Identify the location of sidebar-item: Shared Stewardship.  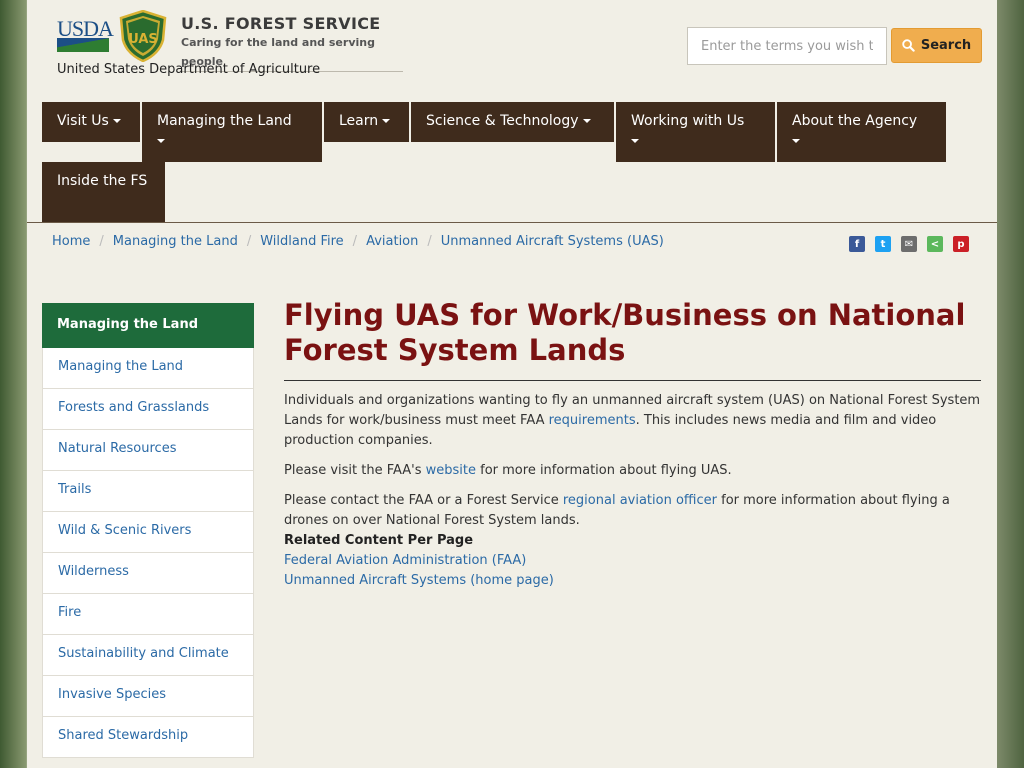
(148, 737).